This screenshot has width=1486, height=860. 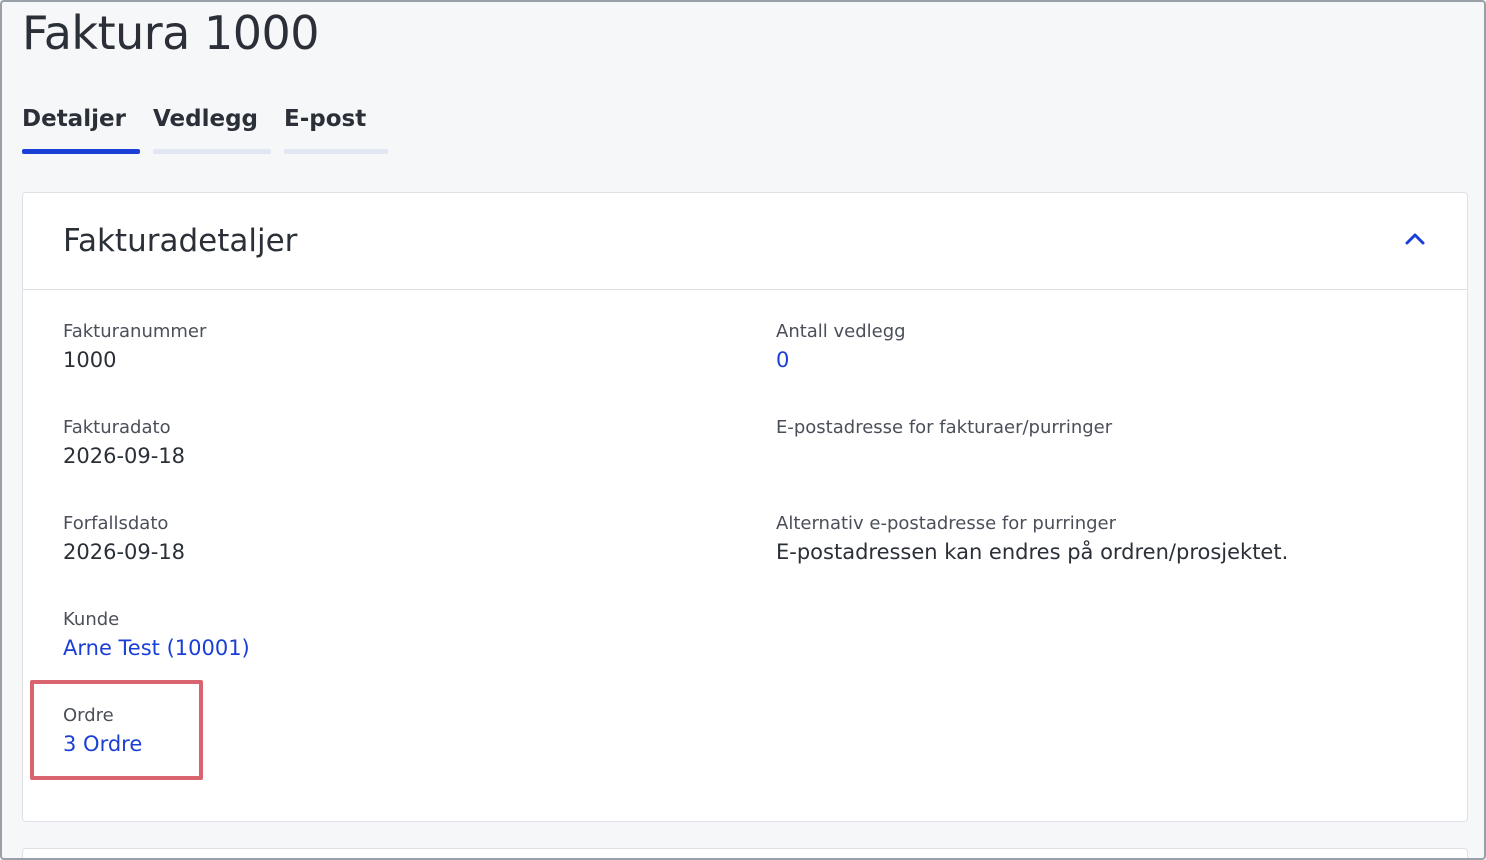 What do you see at coordinates (135, 331) in the screenshot?
I see `field-label: Fakturanummer` at bounding box center [135, 331].